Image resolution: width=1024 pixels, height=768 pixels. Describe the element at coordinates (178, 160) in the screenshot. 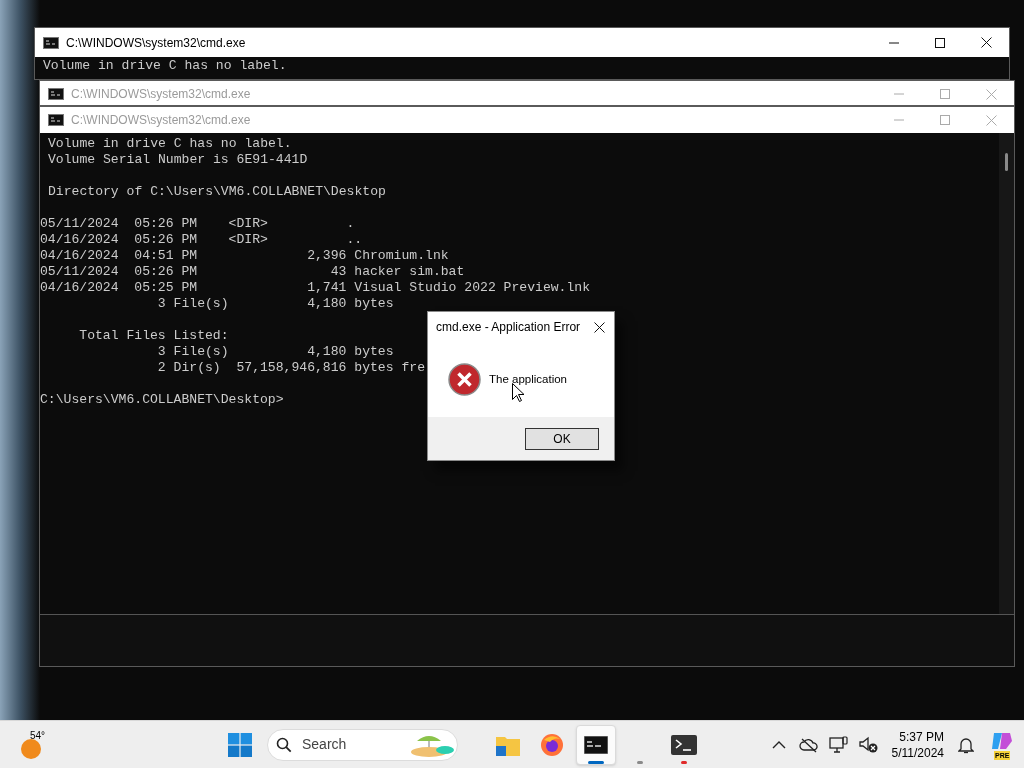

I see `terminal-line: Volume Serial Number is 6E91-441D` at that location.